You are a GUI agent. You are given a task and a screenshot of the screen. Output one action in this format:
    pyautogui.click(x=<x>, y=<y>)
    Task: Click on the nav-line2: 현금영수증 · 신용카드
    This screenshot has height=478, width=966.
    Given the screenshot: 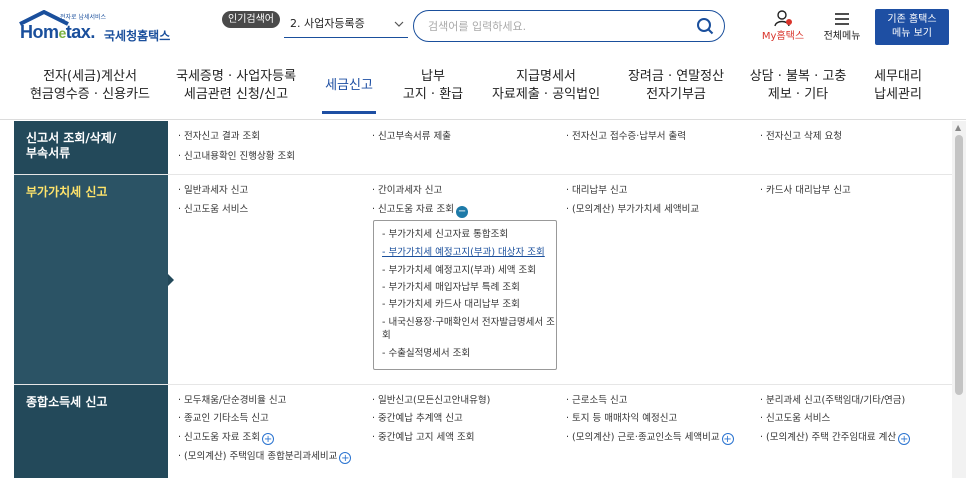 What is the action you would take?
    pyautogui.click(x=90, y=94)
    